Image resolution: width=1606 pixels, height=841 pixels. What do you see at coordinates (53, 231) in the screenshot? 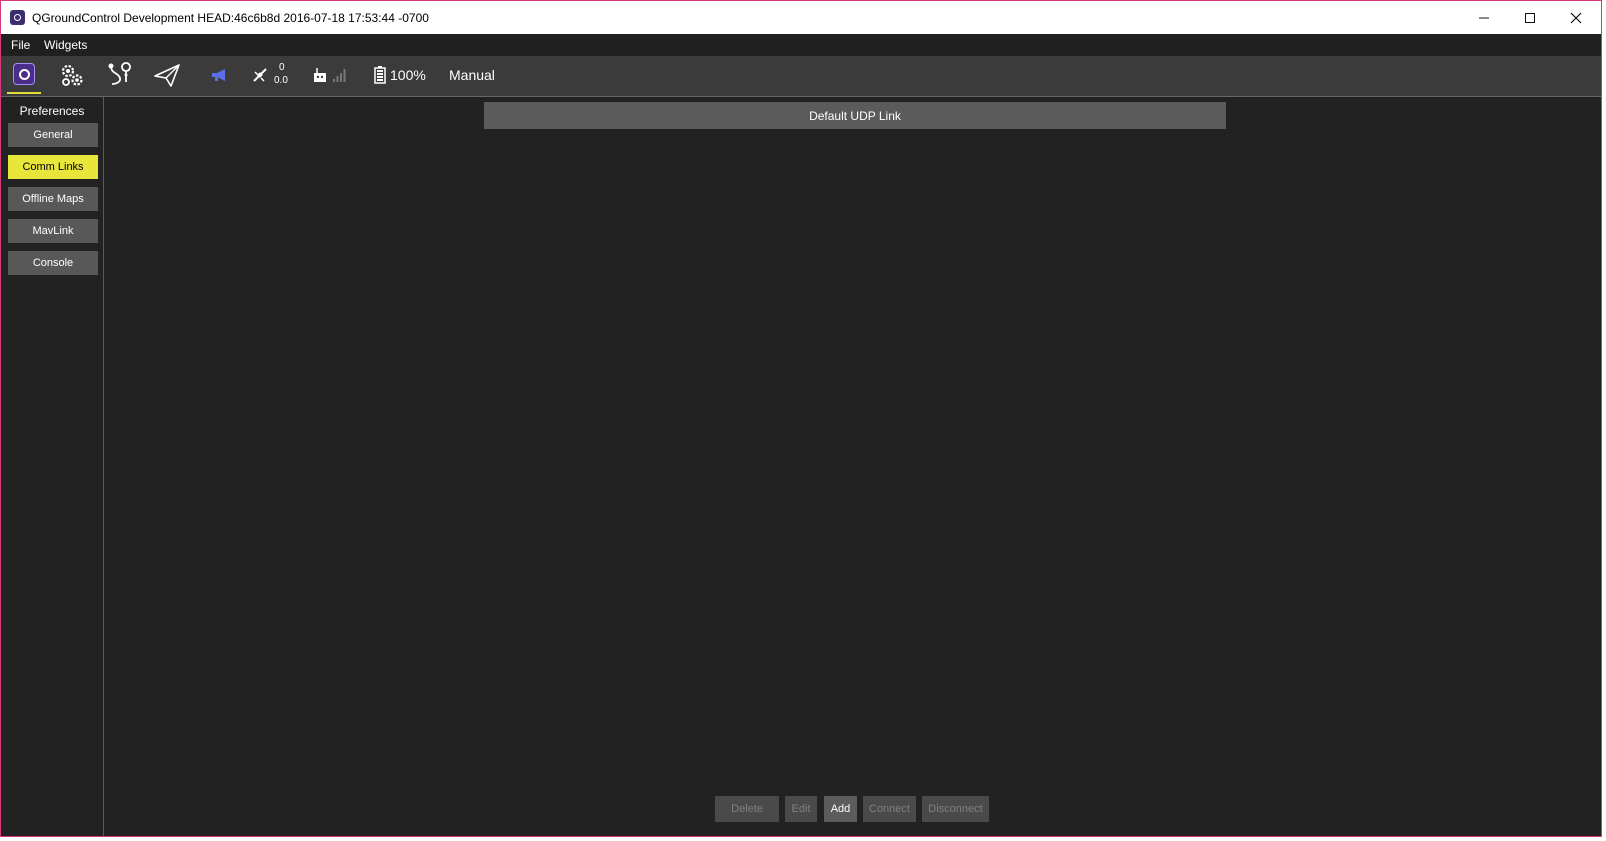
I see `sidebar-item-mavlink: MavLink` at bounding box center [53, 231].